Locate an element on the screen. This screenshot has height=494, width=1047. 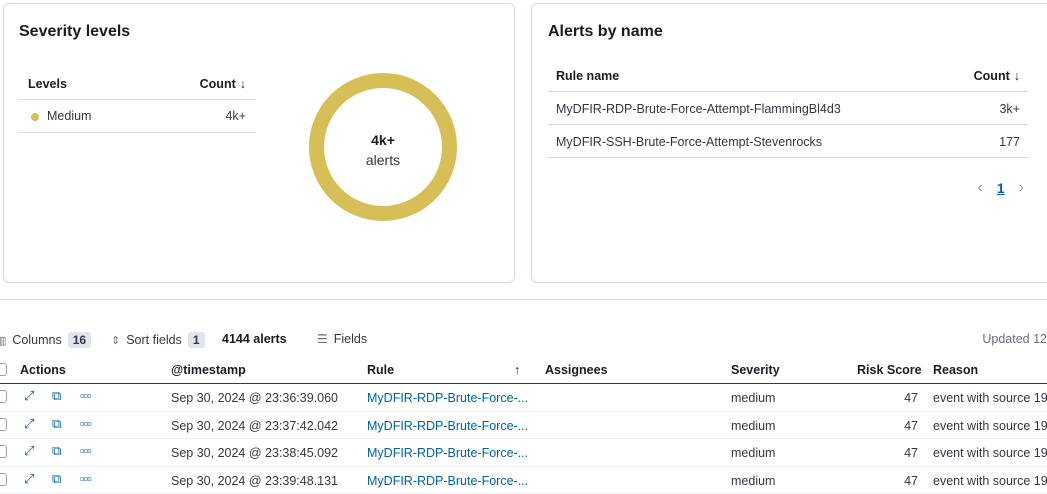
chevron-right-icon: › is located at coordinates (1021, 188).